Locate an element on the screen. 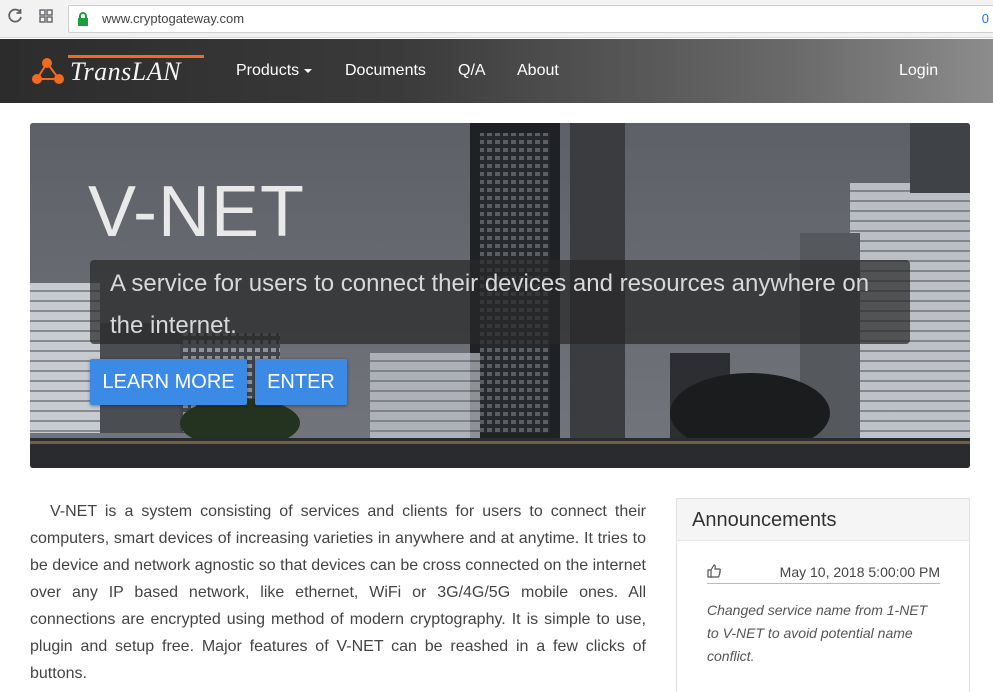 This screenshot has width=993, height=692. announcement-meta: May 10, 2018 5:00:00 PM is located at coordinates (823, 574).